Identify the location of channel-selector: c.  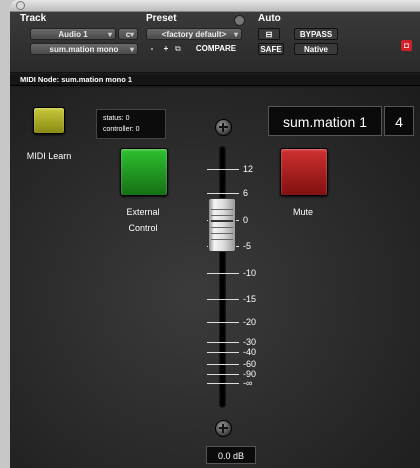
(128, 34).